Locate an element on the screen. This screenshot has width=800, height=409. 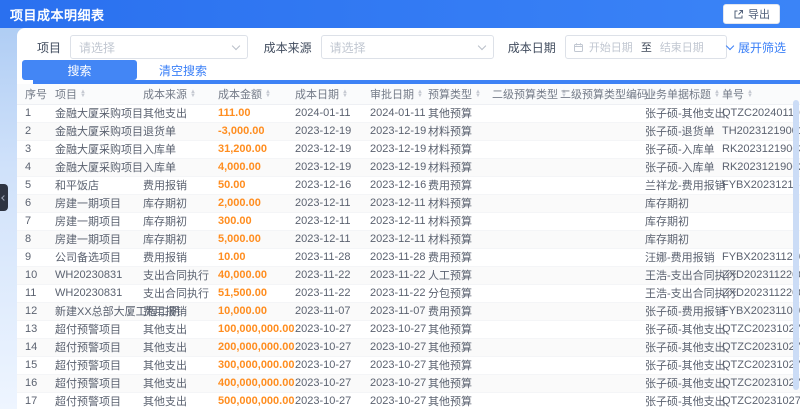
cell-doc_title: 汪娜-费用报销 is located at coordinates (680, 258).